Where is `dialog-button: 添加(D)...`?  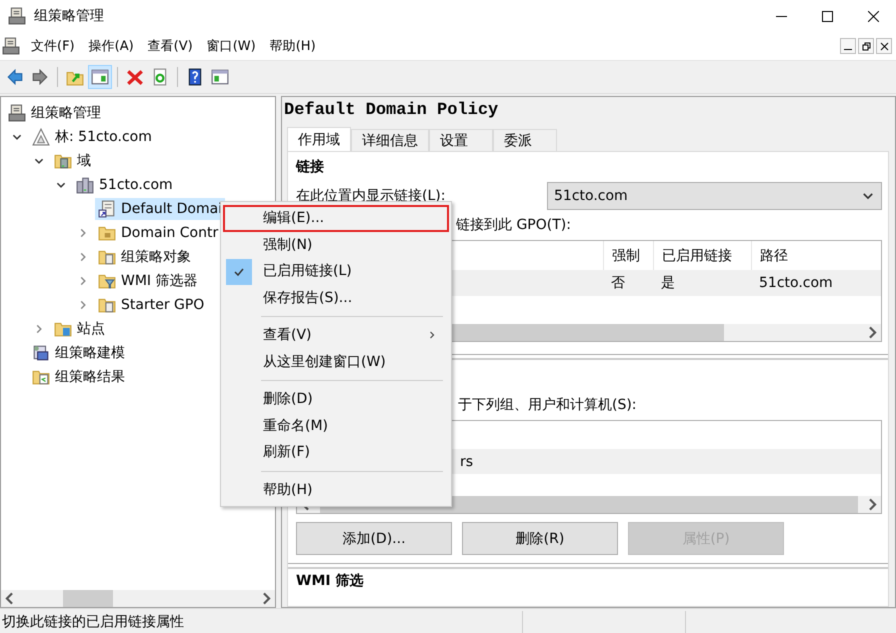 dialog-button: 添加(D)... is located at coordinates (374, 538).